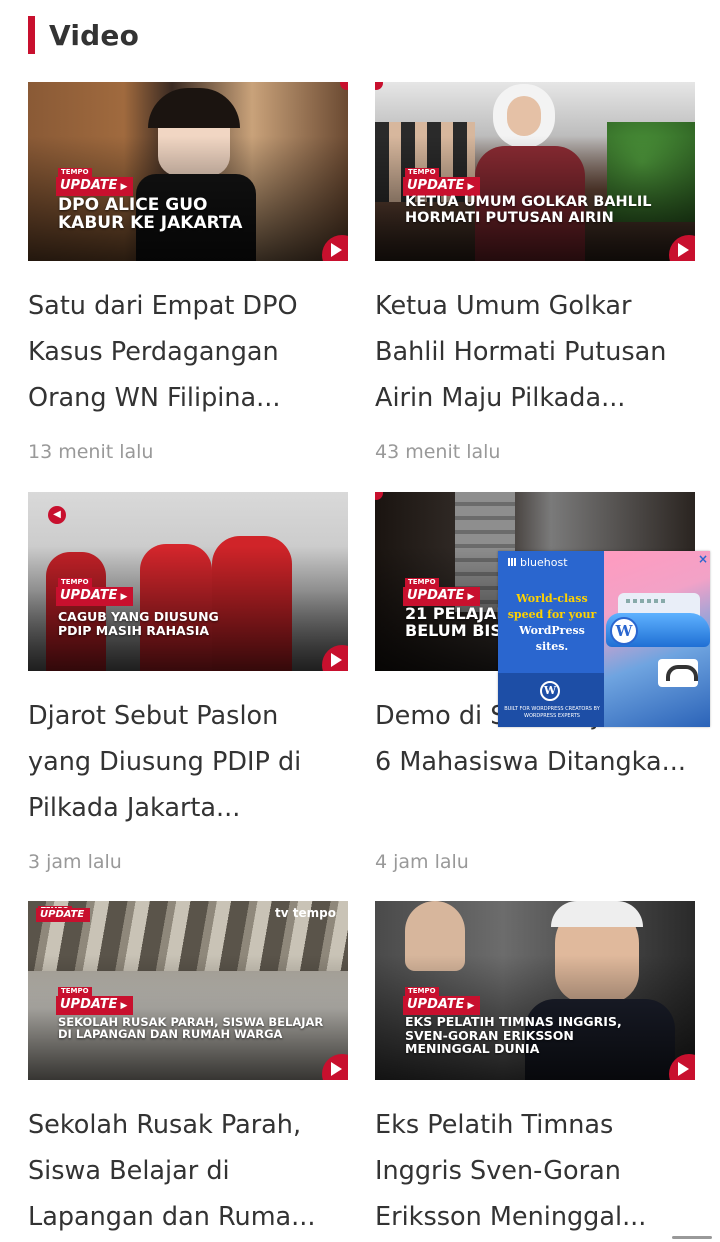 The height and width of the screenshot is (1242, 720). I want to click on thumbnail-headline: DPO ALICE GUO KABUR KE JAKARTA, so click(150, 214).